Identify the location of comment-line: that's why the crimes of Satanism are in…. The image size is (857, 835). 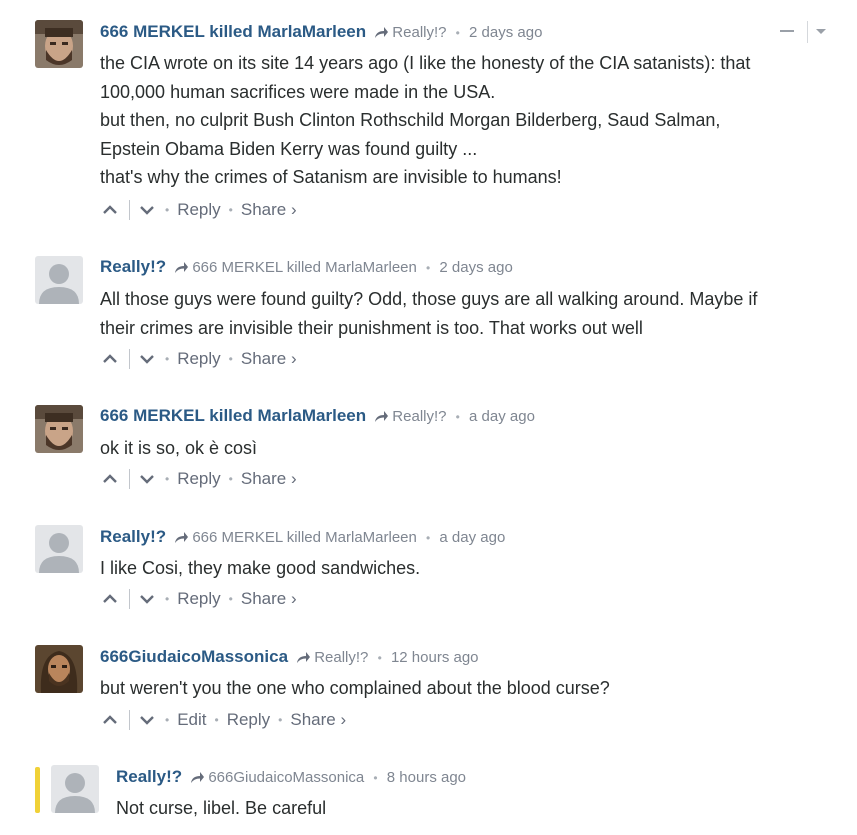
(331, 177).